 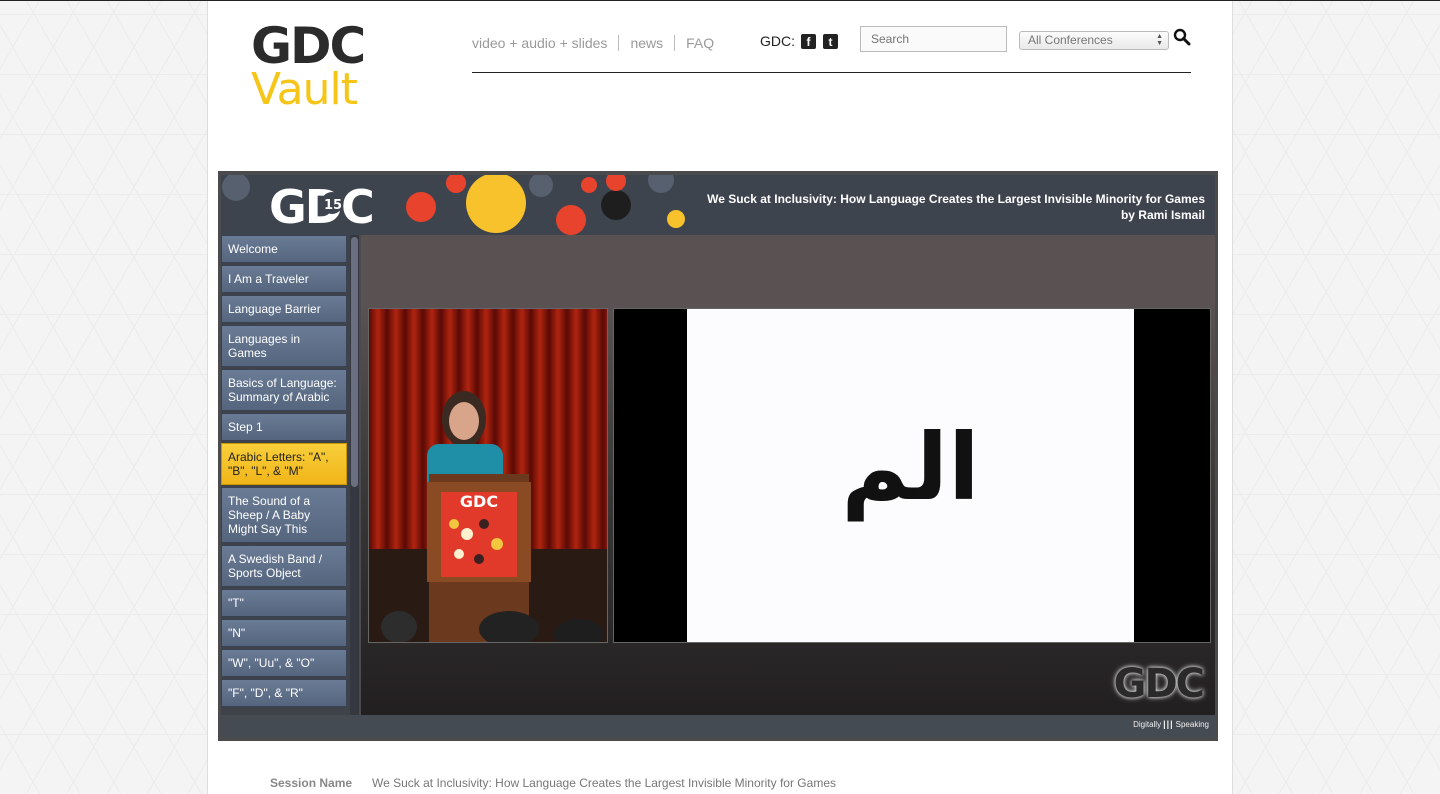 What do you see at coordinates (1159, 684) in the screenshot?
I see `gdc15-watermark: GDC` at bounding box center [1159, 684].